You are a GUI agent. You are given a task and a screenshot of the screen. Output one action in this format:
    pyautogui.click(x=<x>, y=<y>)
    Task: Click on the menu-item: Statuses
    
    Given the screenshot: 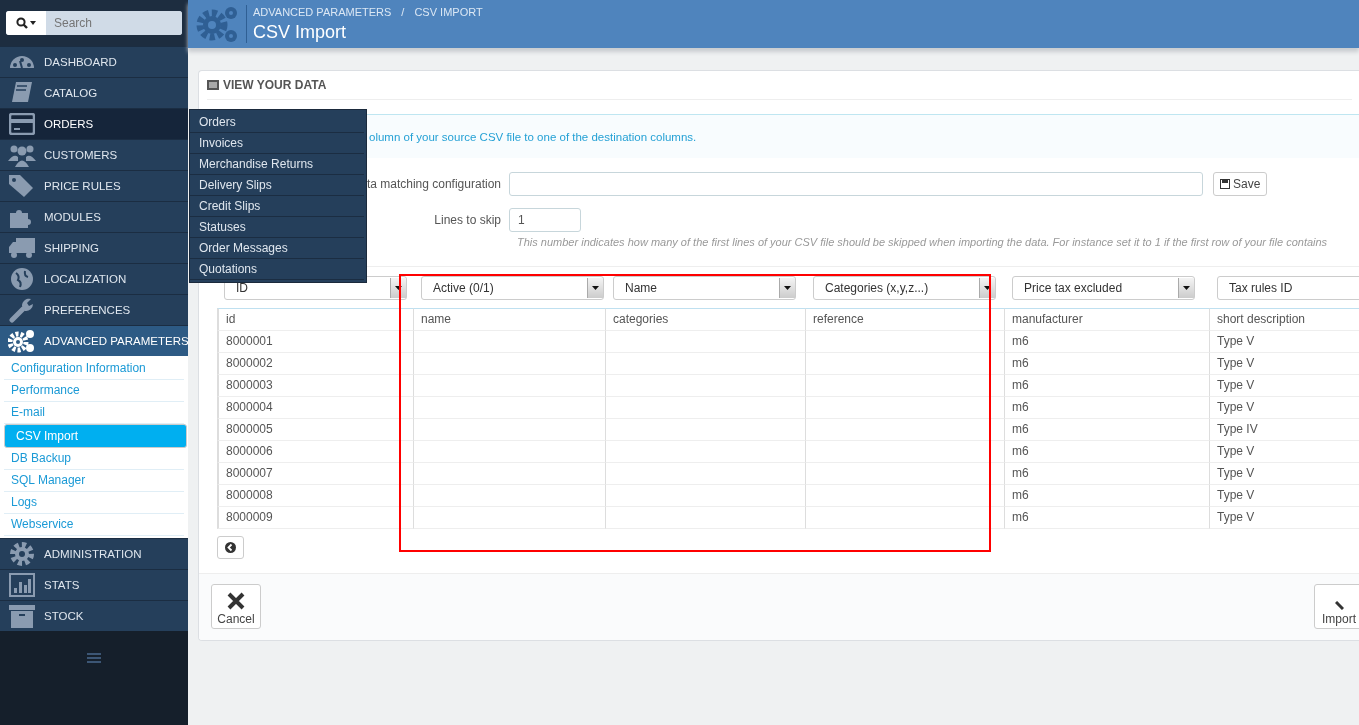 What is the action you would take?
    pyautogui.click(x=277, y=227)
    